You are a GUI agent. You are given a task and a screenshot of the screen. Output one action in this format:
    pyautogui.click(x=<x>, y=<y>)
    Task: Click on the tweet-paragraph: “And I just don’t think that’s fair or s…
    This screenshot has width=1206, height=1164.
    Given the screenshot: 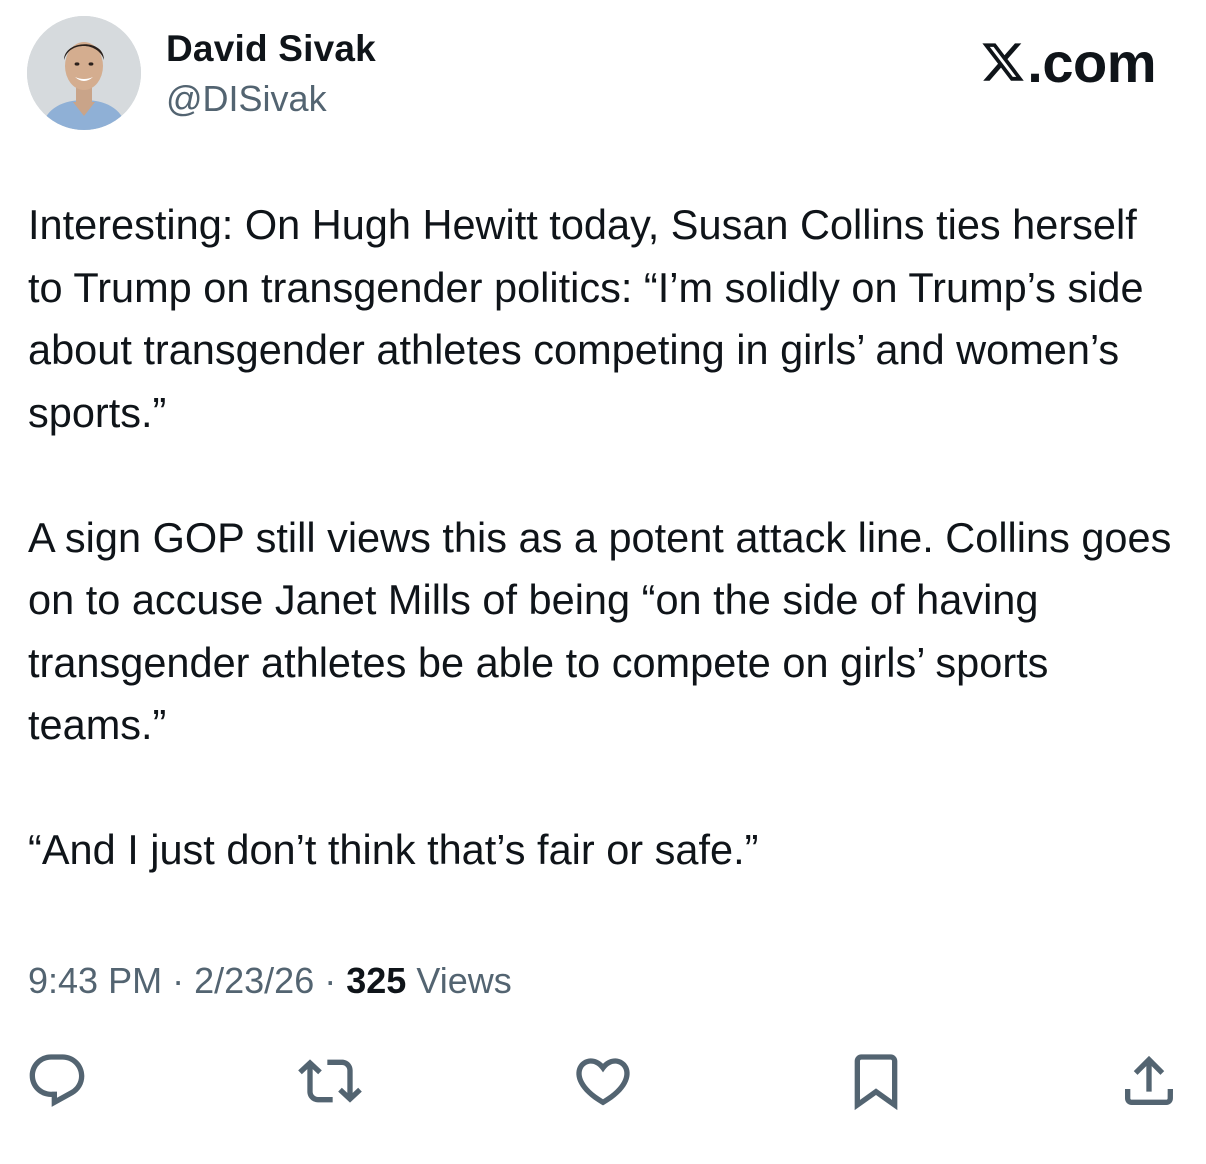 What is the action you would take?
    pyautogui.click(x=393, y=849)
    